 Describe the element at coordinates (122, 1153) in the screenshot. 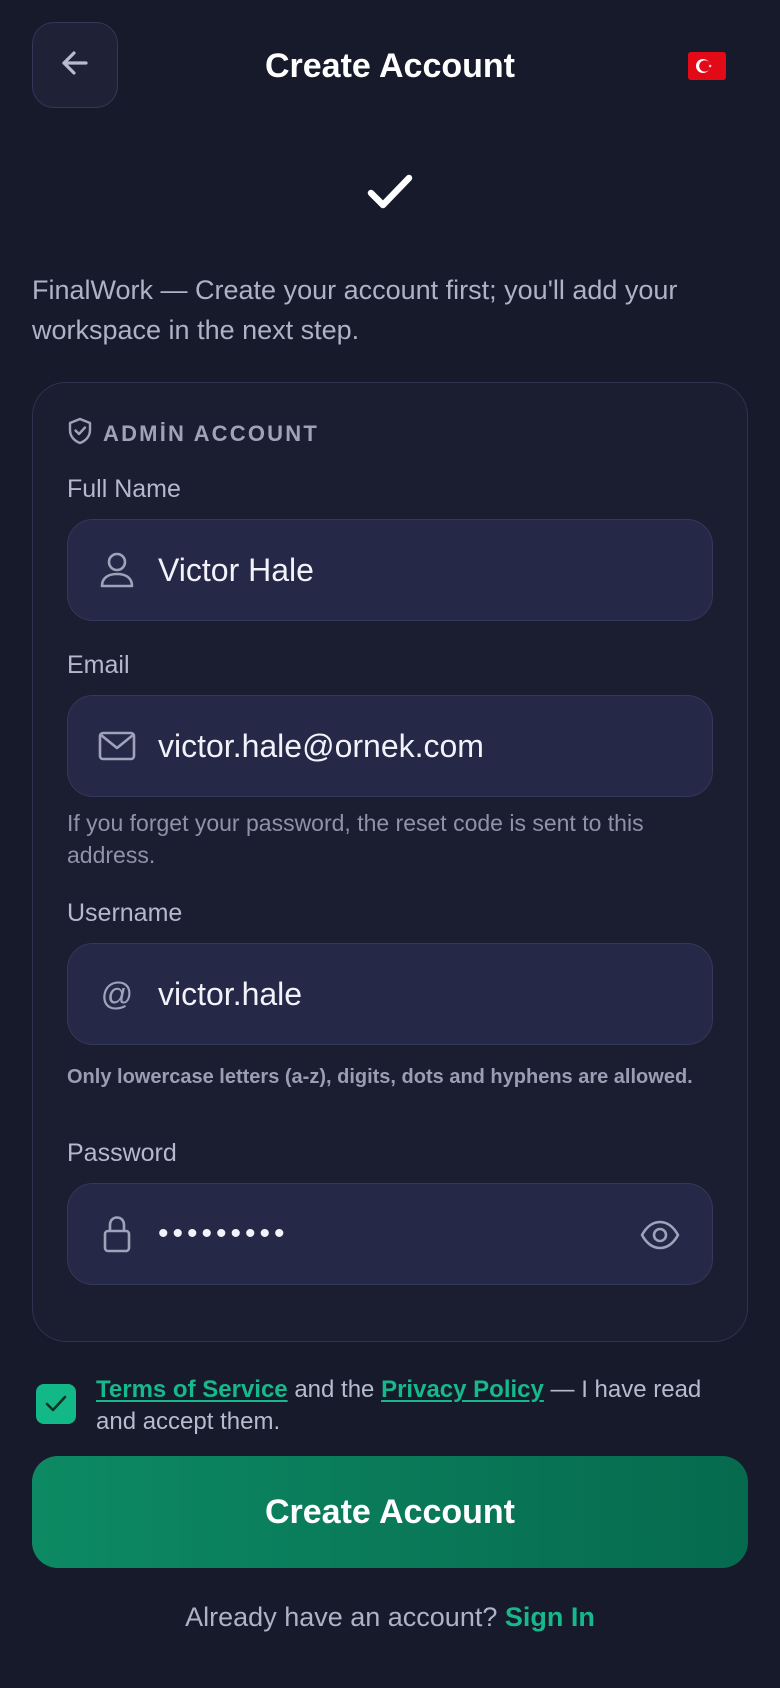

I see `password-label: Password` at that location.